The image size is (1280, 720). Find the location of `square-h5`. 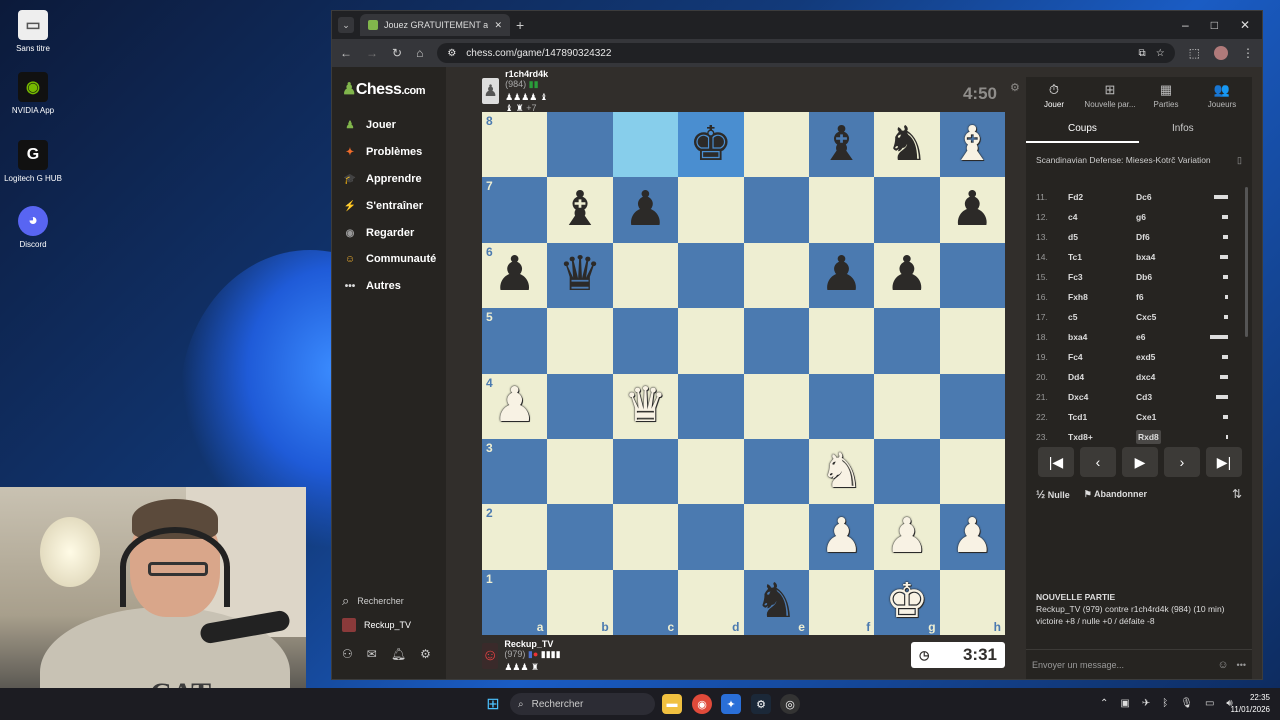

square-h5 is located at coordinates (972, 341).